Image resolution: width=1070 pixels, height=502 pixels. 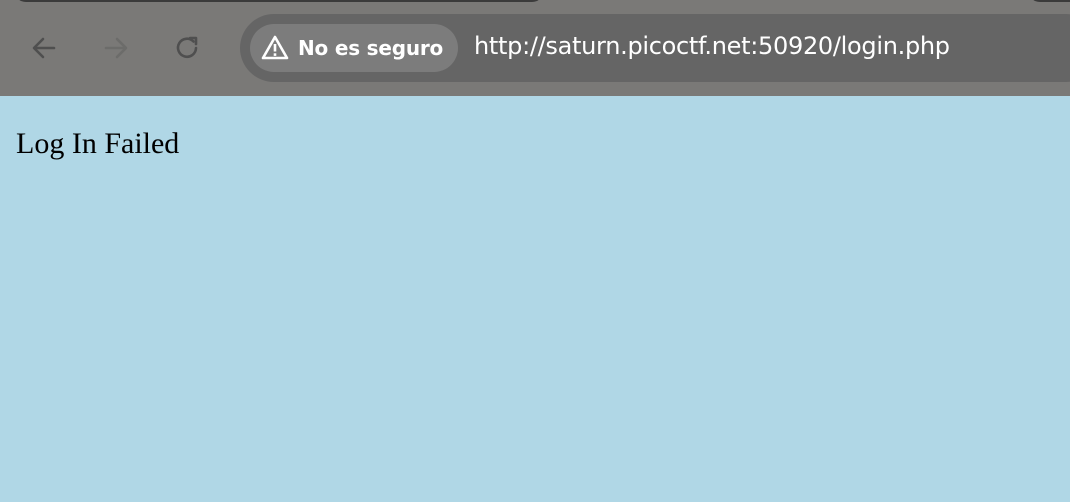 I want to click on back-button, so click(x=44, y=48).